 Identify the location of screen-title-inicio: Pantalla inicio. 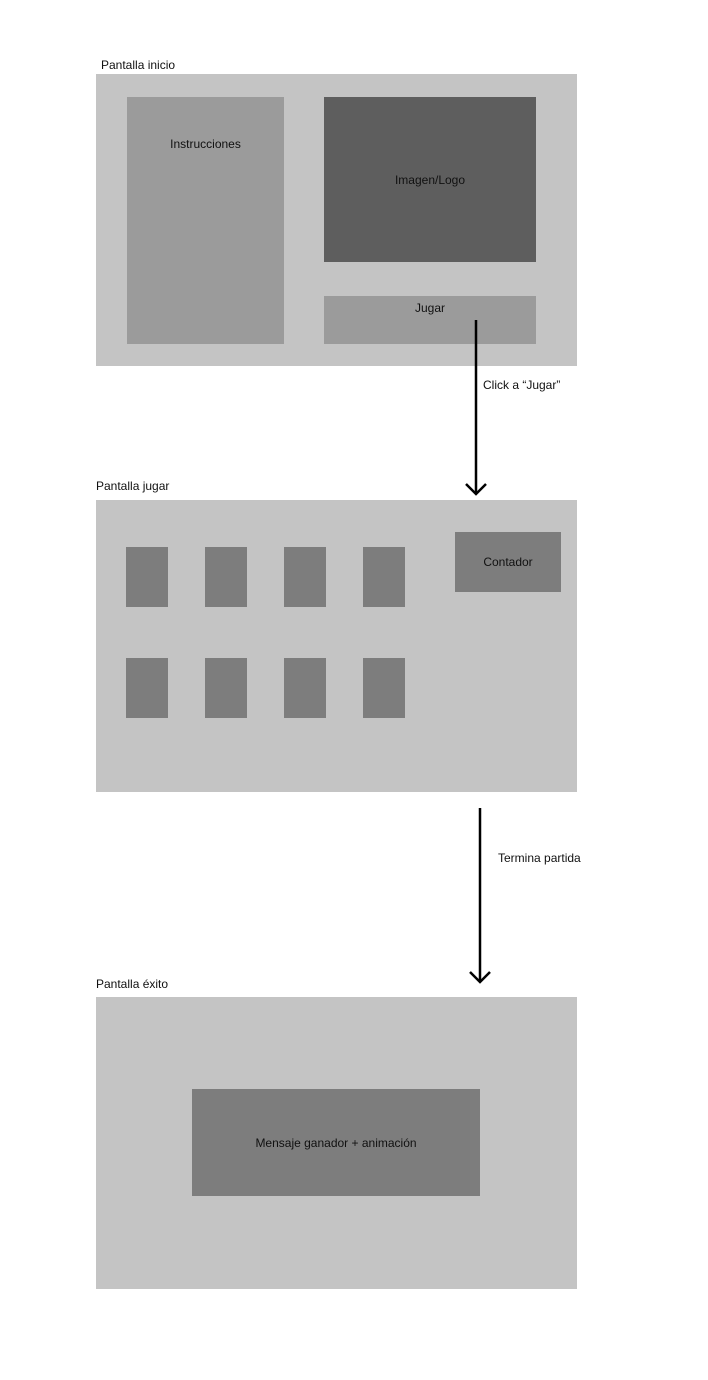
(138, 65).